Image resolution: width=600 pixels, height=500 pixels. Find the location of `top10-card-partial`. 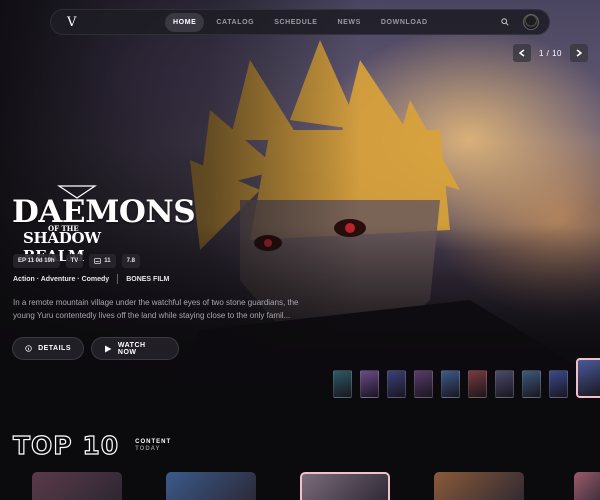

top10-card-partial is located at coordinates (587, 486).